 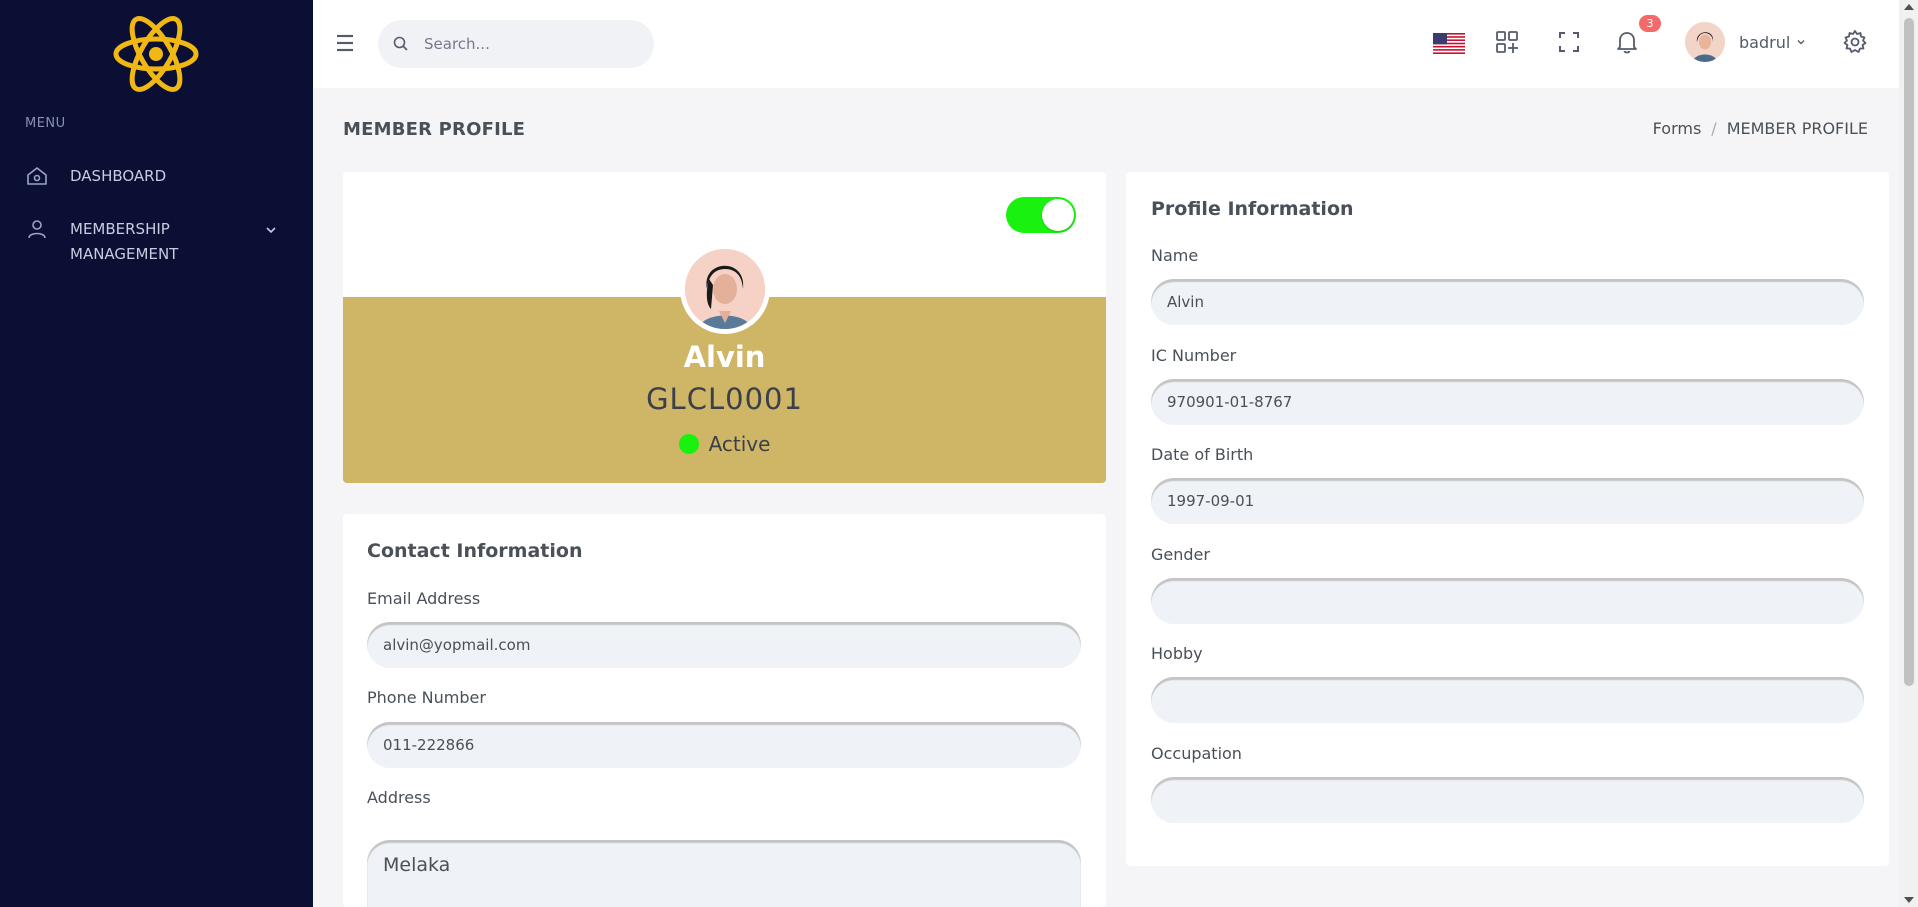 I want to click on search-input, so click(x=524, y=44).